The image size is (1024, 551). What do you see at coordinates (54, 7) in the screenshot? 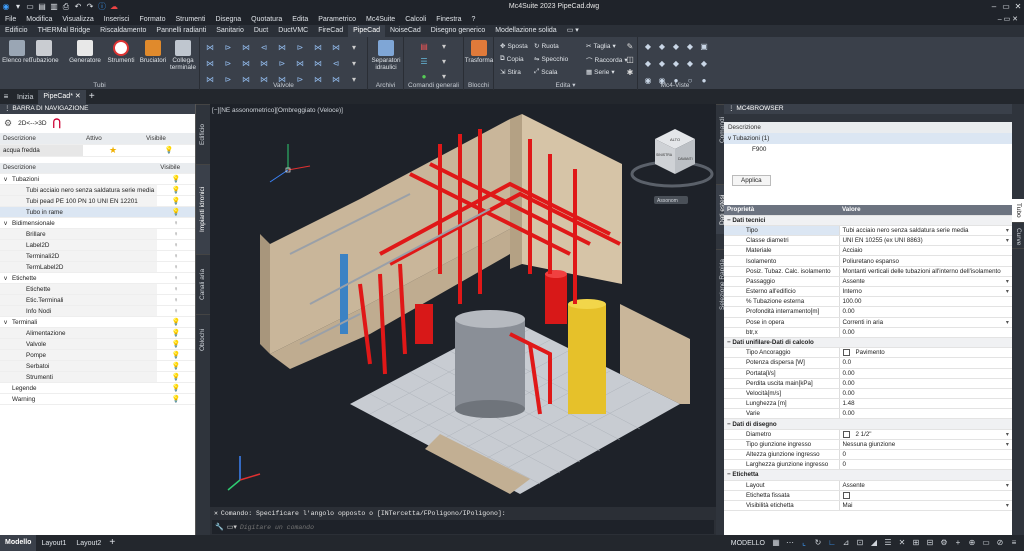
I see `saveas-icon: ▥` at bounding box center [54, 7].